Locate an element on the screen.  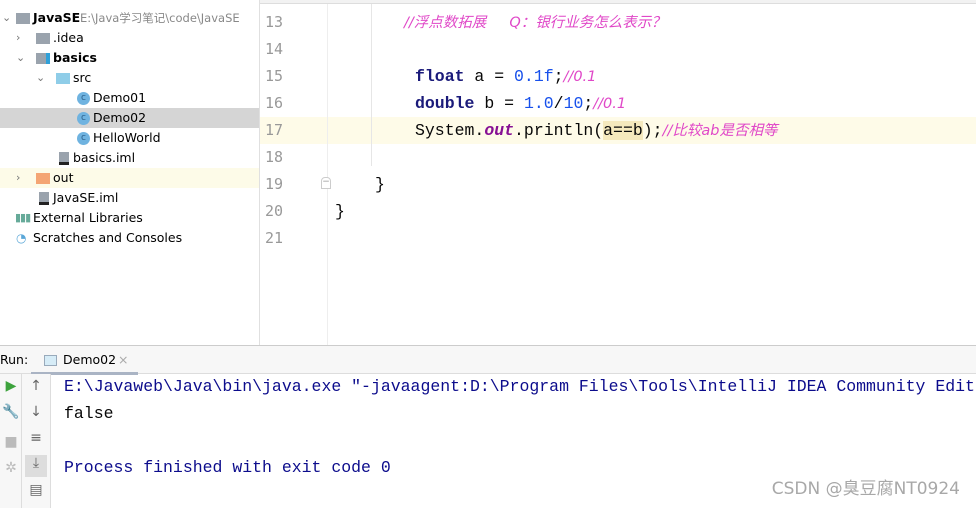
code-text: System. is located at coordinates (450, 130).